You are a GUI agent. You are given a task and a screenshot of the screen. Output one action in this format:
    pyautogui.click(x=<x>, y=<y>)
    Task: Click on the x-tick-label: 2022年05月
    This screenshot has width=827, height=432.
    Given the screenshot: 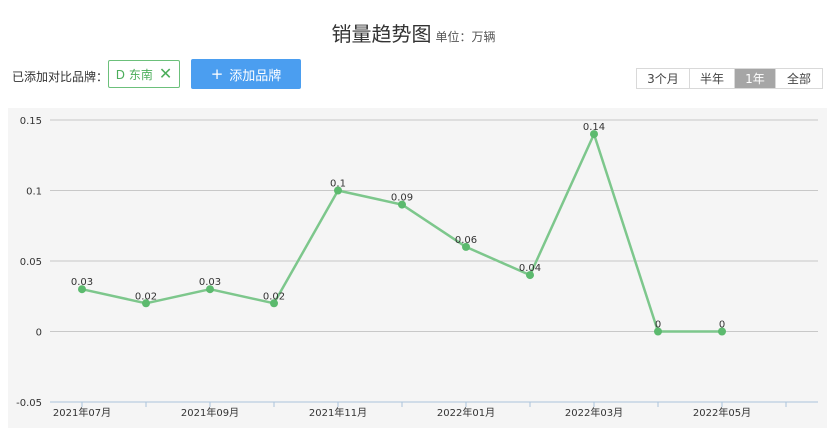 What is the action you would take?
    pyautogui.click(x=722, y=412)
    